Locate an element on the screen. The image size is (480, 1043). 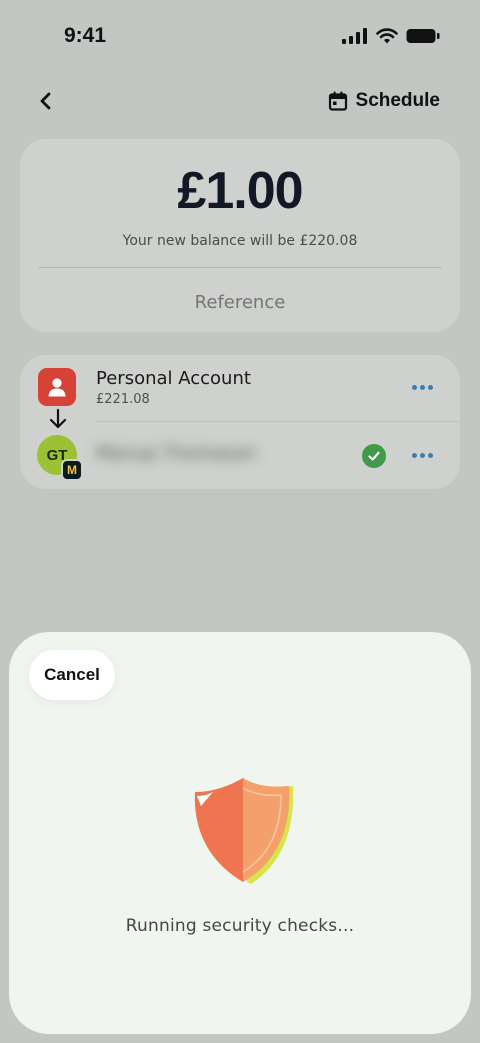
signal-icon is located at coordinates (354, 36).